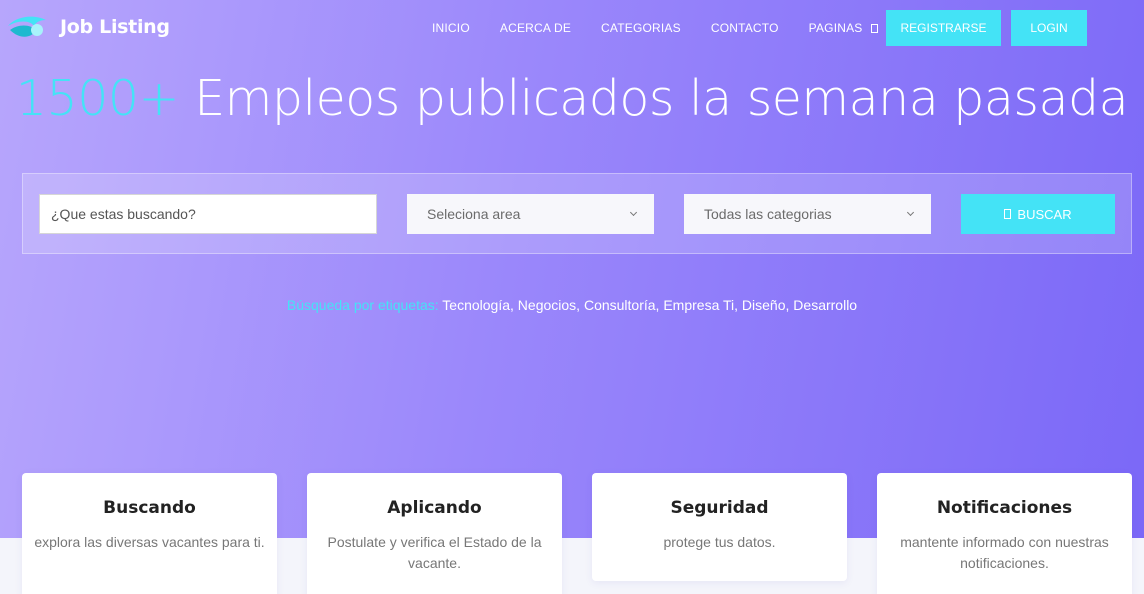 Image resolution: width=1144 pixels, height=594 pixels. Describe the element at coordinates (1004, 508) in the screenshot. I see `feature-title: Notificaciones` at that location.